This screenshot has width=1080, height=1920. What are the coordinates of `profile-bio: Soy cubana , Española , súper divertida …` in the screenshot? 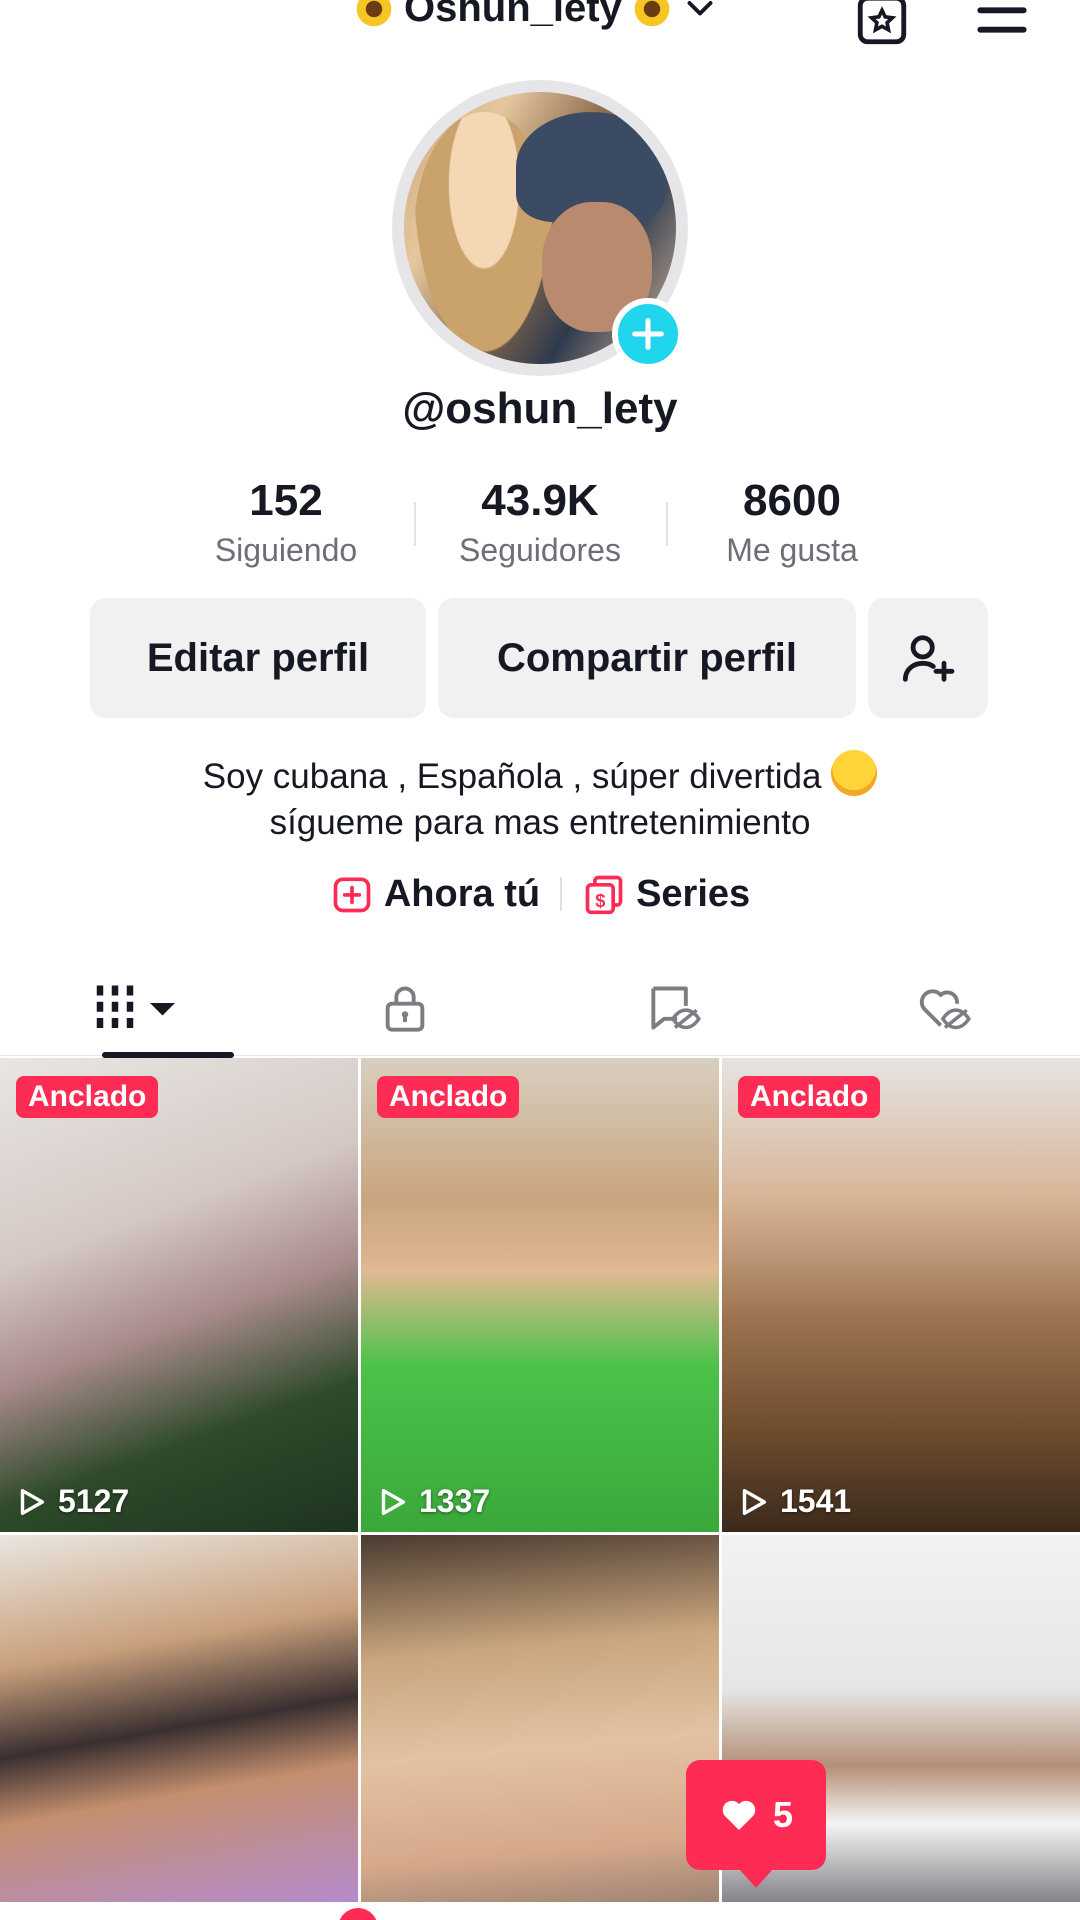 It's located at (540, 798).